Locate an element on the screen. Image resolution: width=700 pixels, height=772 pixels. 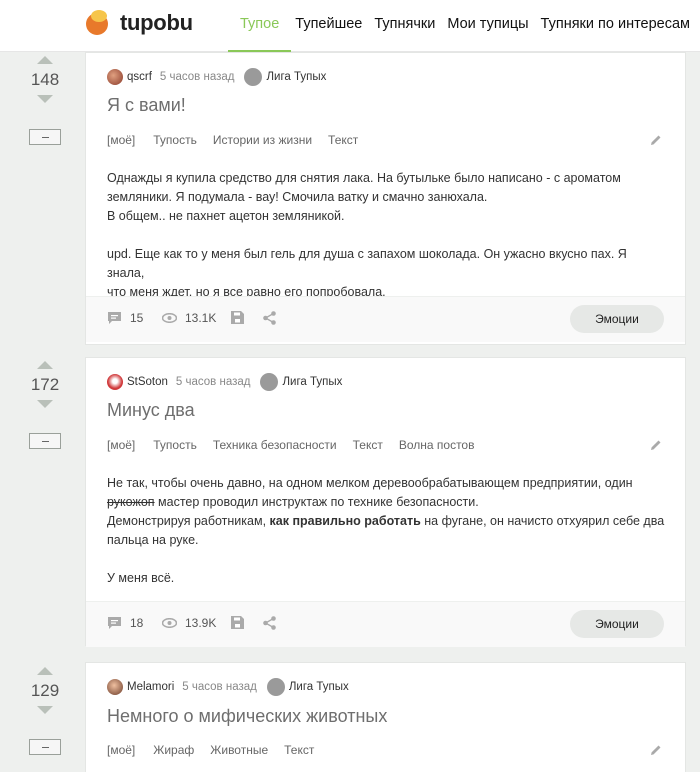
post-text-line: В общем.. не пахнет ацетон земляникой. is located at coordinates (226, 216).